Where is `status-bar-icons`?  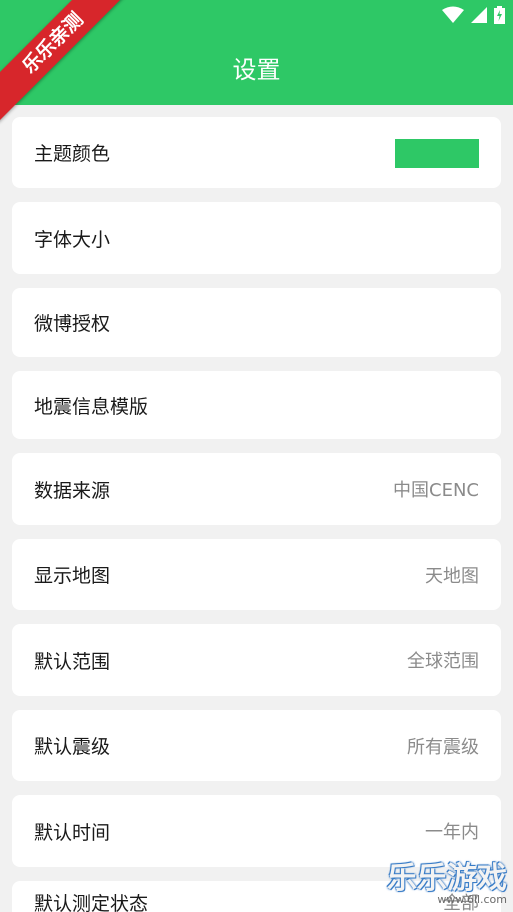
status-bar-icons is located at coordinates (473, 15).